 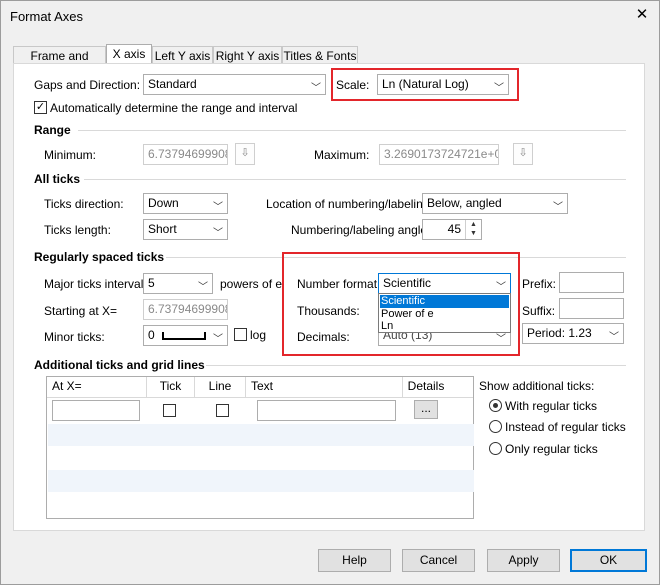 What do you see at coordinates (323, 337) in the screenshot?
I see `decimals-label: Decimals:` at bounding box center [323, 337].